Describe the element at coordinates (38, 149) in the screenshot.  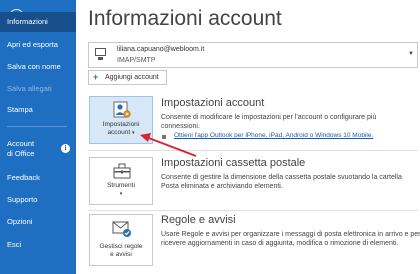
I see `nav-item-account-office: Account di Office i` at that location.